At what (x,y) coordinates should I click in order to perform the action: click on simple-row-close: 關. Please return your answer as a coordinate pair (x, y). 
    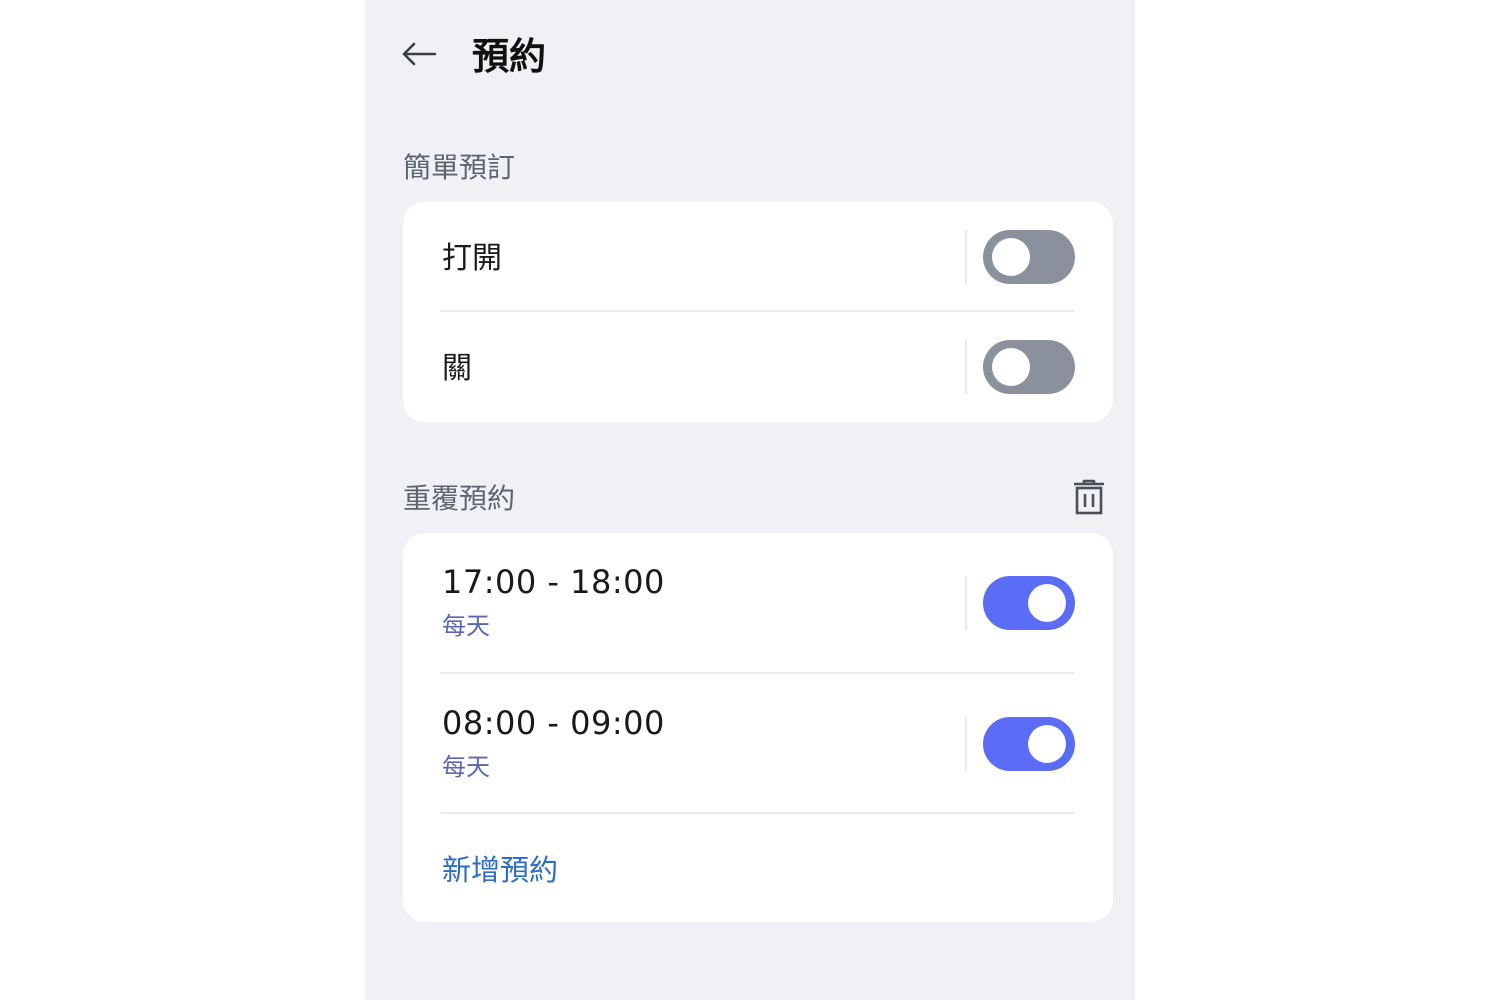
    Looking at the image, I should click on (758, 367).